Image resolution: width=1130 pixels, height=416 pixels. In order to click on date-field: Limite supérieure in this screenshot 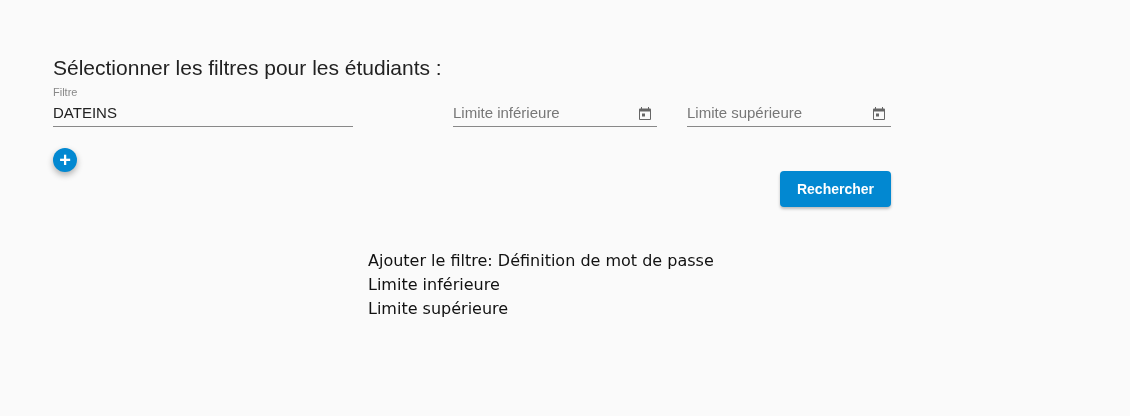, I will do `click(789, 115)`.